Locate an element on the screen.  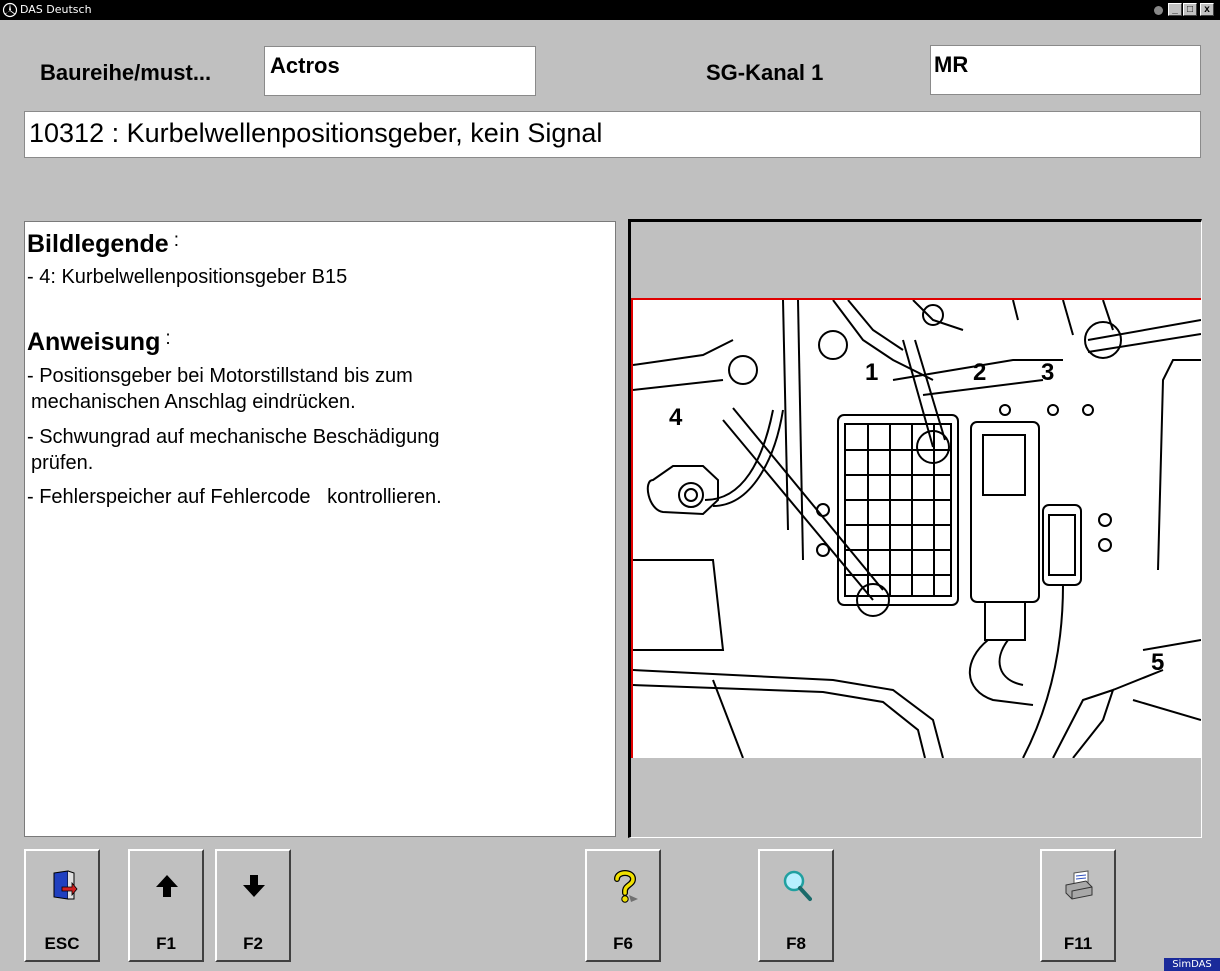
f11-key-label: F11 is located at coordinates (1078, 943).